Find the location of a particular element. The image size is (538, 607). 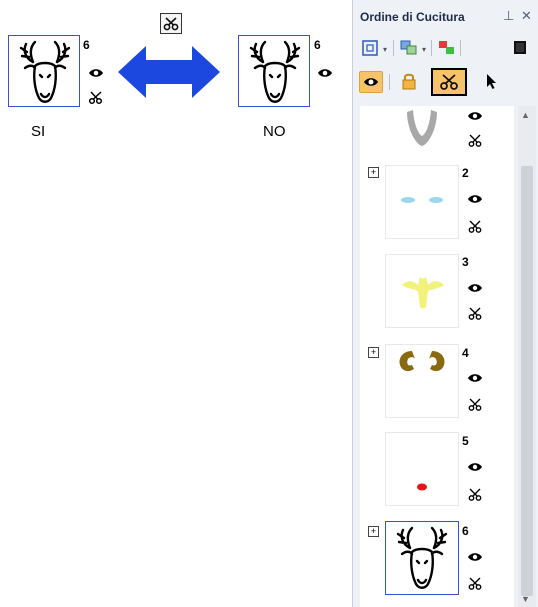

item-number: 3 is located at coordinates (465, 262).